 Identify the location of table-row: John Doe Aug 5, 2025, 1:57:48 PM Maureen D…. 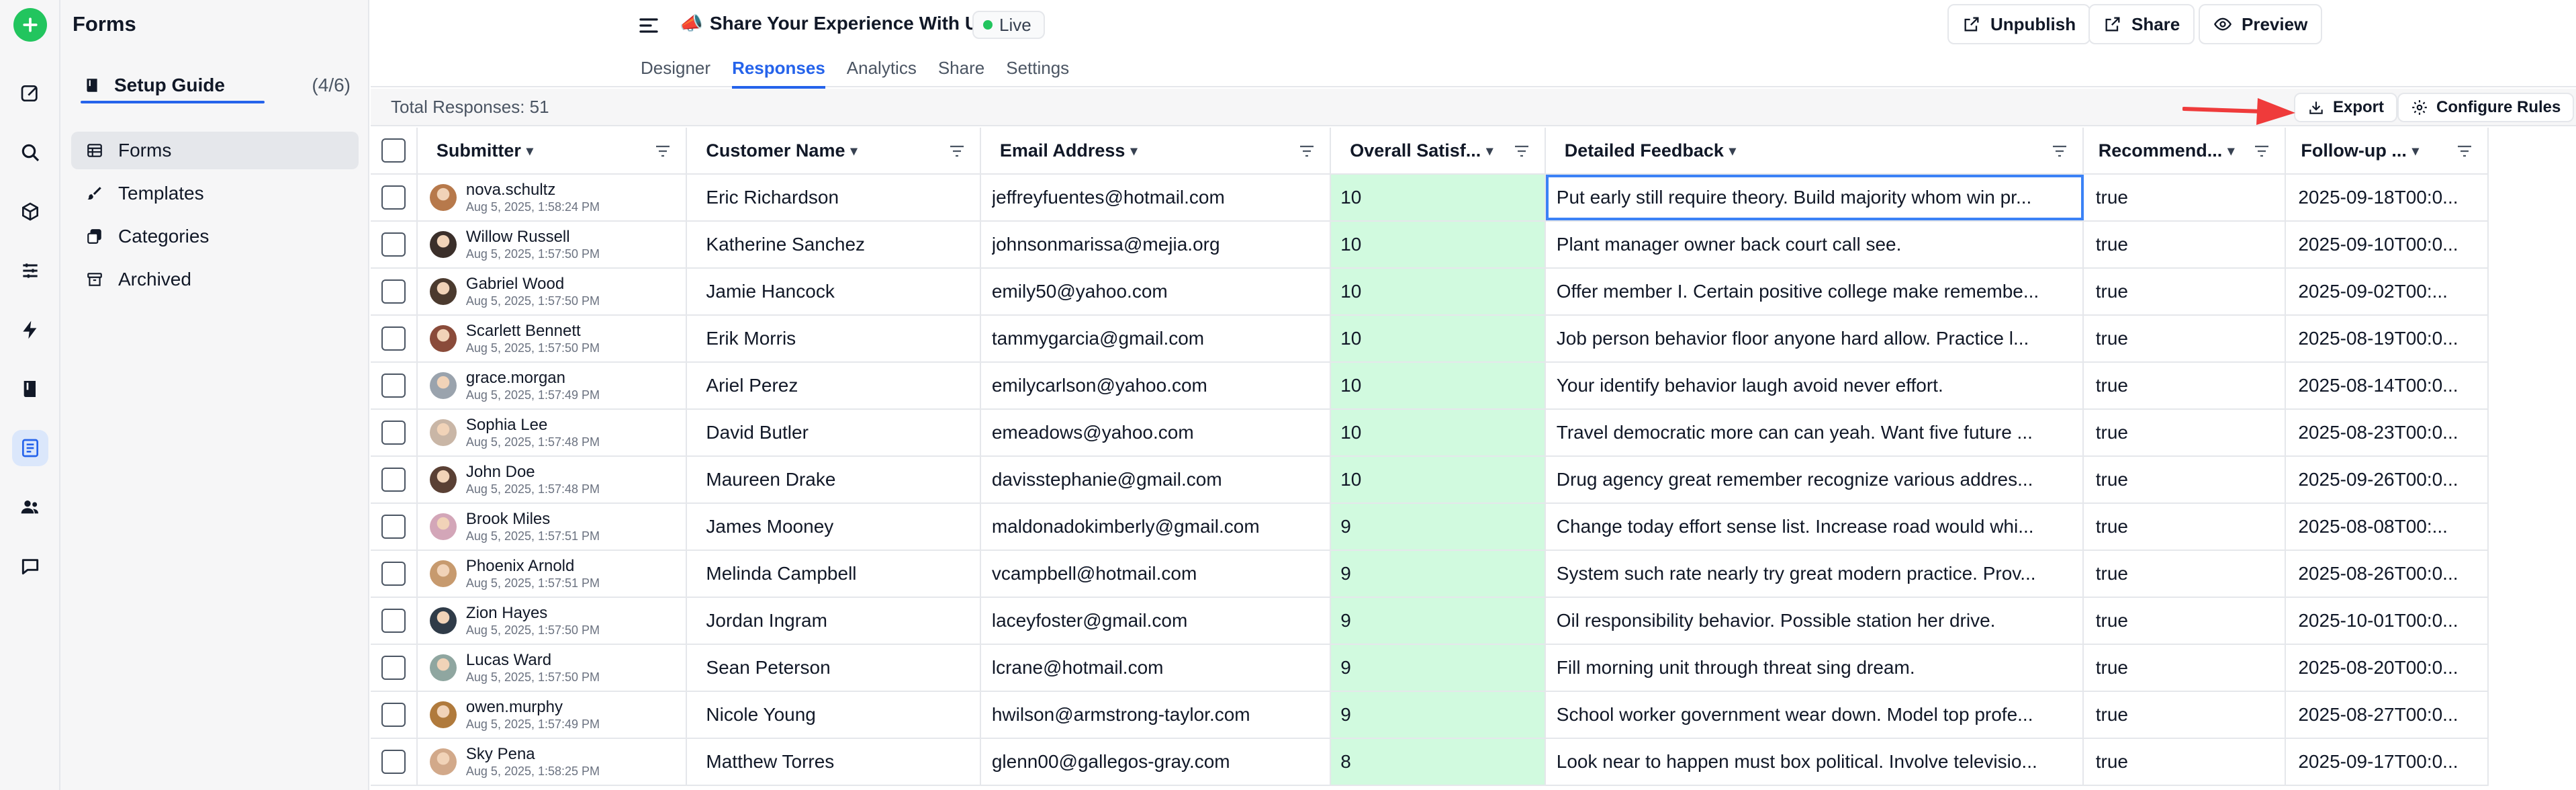
(1430, 481).